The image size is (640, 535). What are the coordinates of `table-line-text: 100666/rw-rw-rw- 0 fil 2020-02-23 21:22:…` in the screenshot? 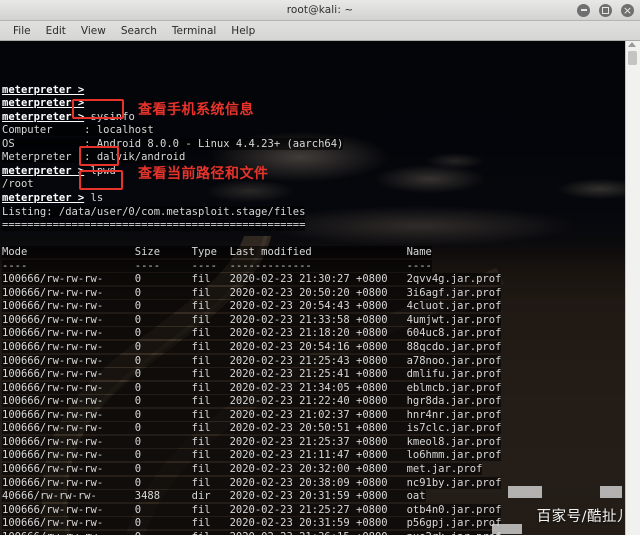 It's located at (252, 401).